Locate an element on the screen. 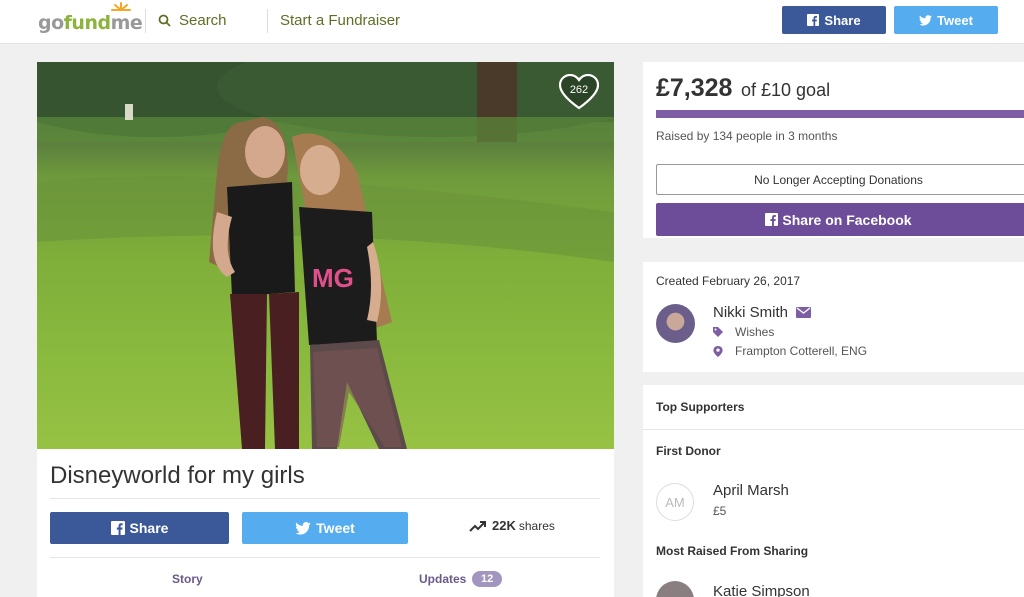  donor-name: April Marsh is located at coordinates (751, 490).